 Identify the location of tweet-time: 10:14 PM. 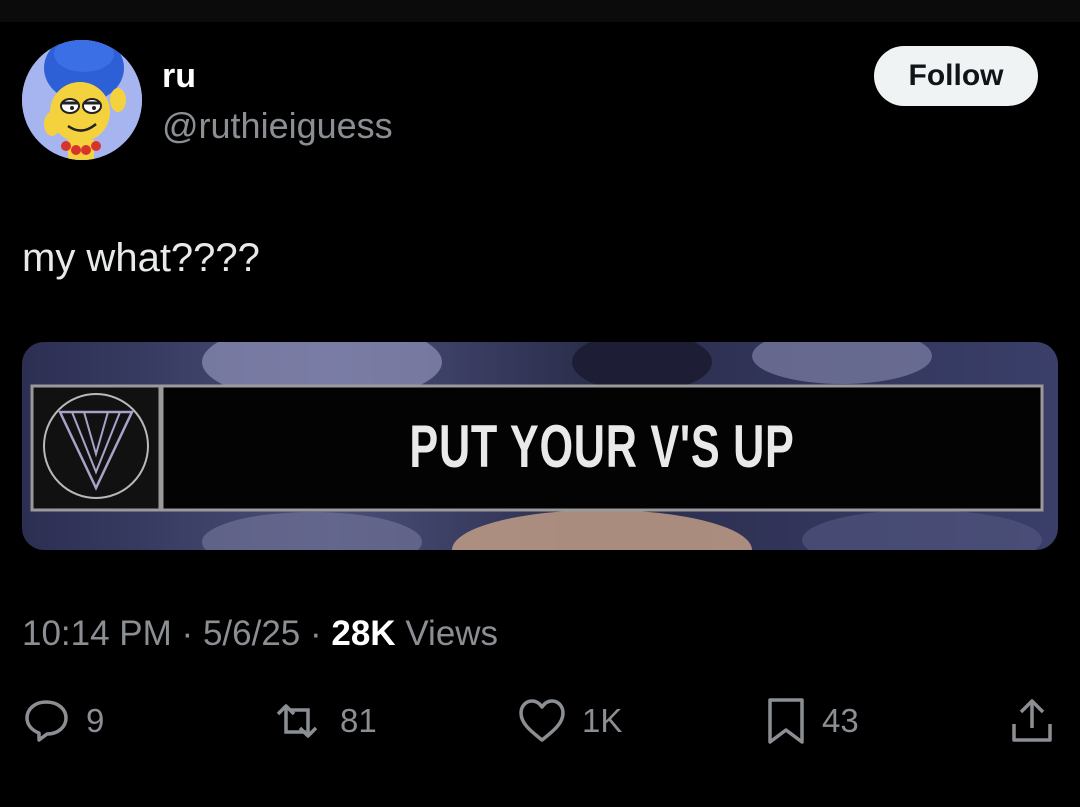
(97, 633).